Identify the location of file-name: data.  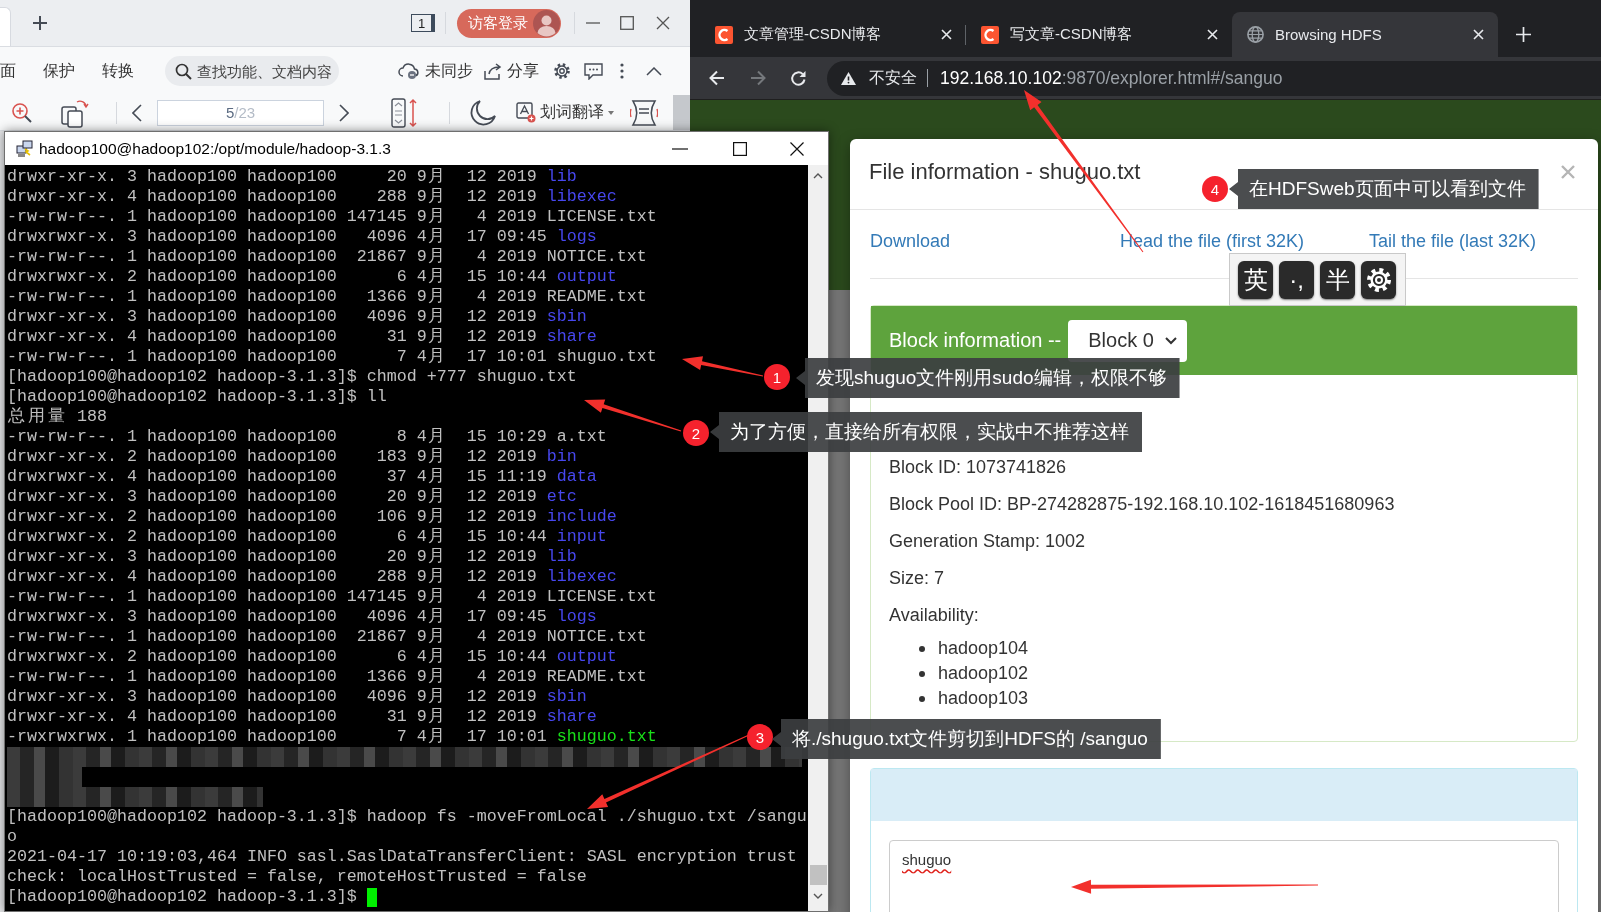
(576, 477).